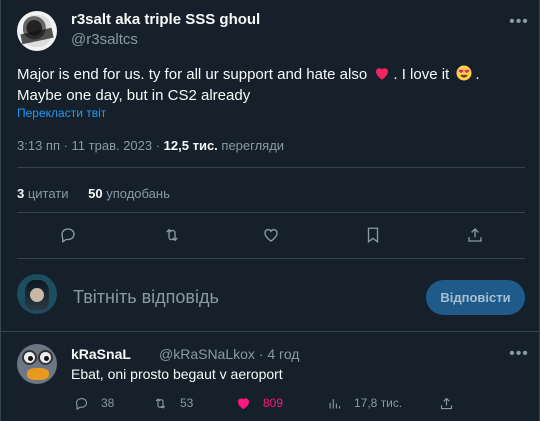 The image size is (540, 421). I want to click on views-count: 12,5 тис., so click(190, 145).